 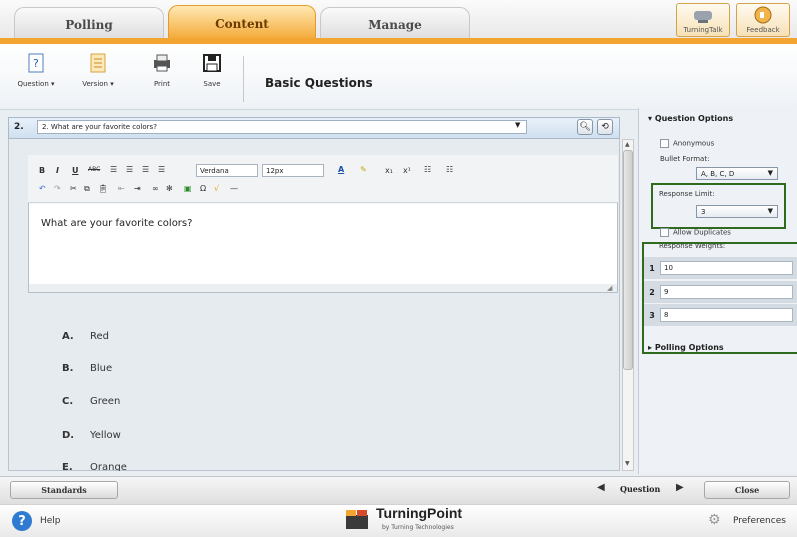 I want to click on answer-text: Blue, so click(x=101, y=368).